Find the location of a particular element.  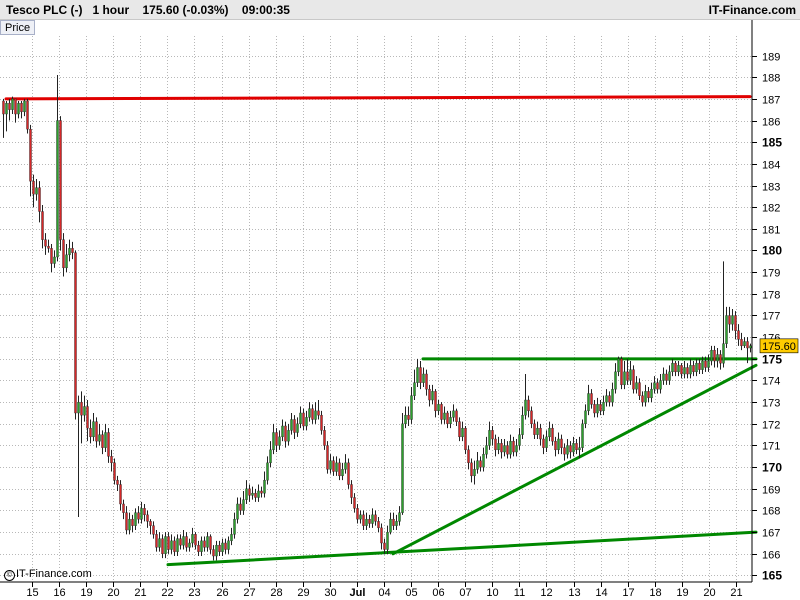

last-price-label: 175.60 is located at coordinates (779, 347).